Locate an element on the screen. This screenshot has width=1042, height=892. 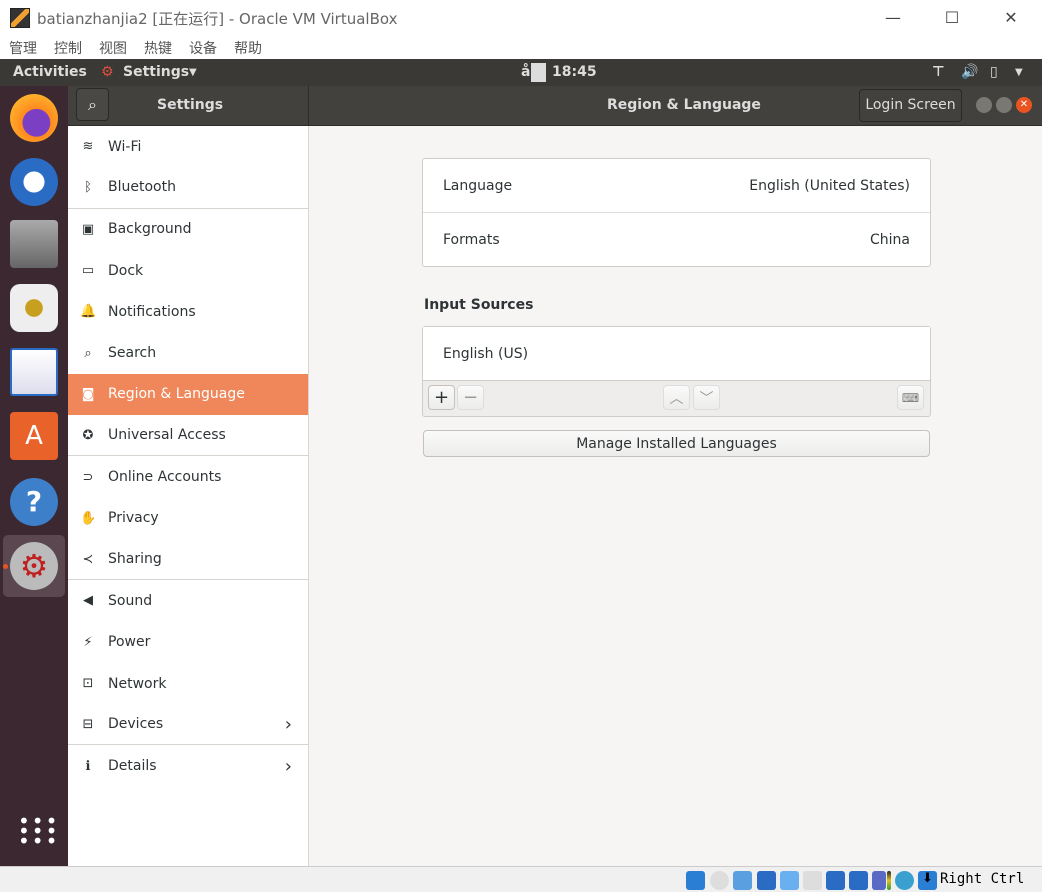
app-menu-button: Settings is located at coordinates (156, 72).